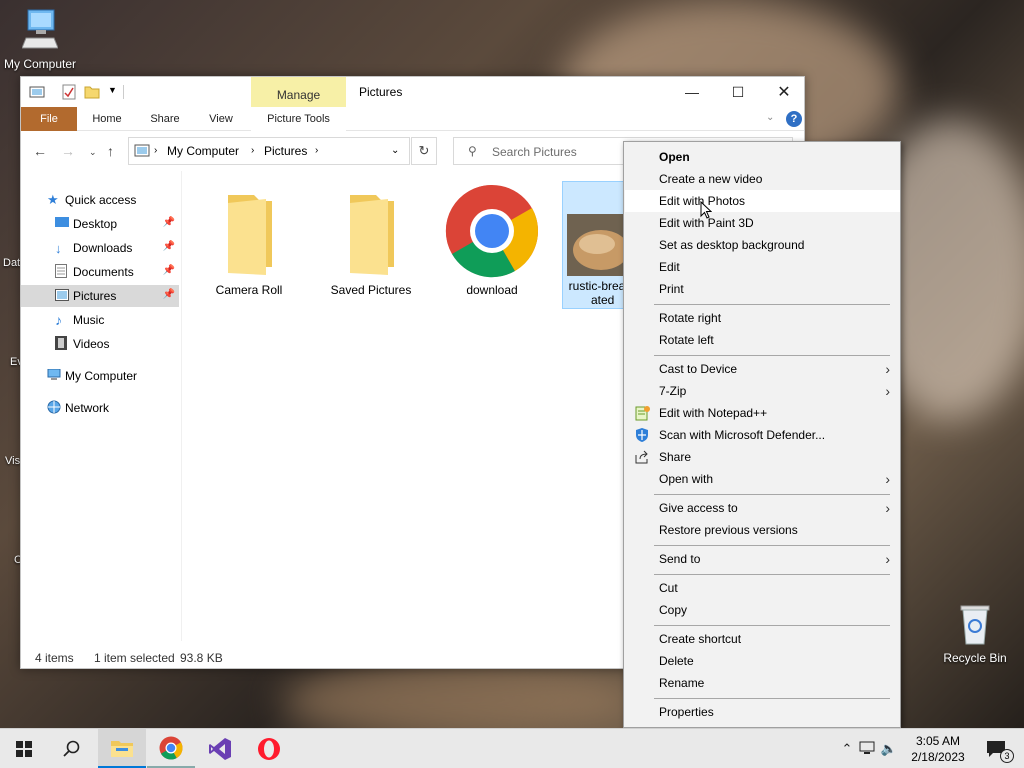  What do you see at coordinates (12, 263) in the screenshot?
I see `desktop-edge-label: Dat` at bounding box center [12, 263].